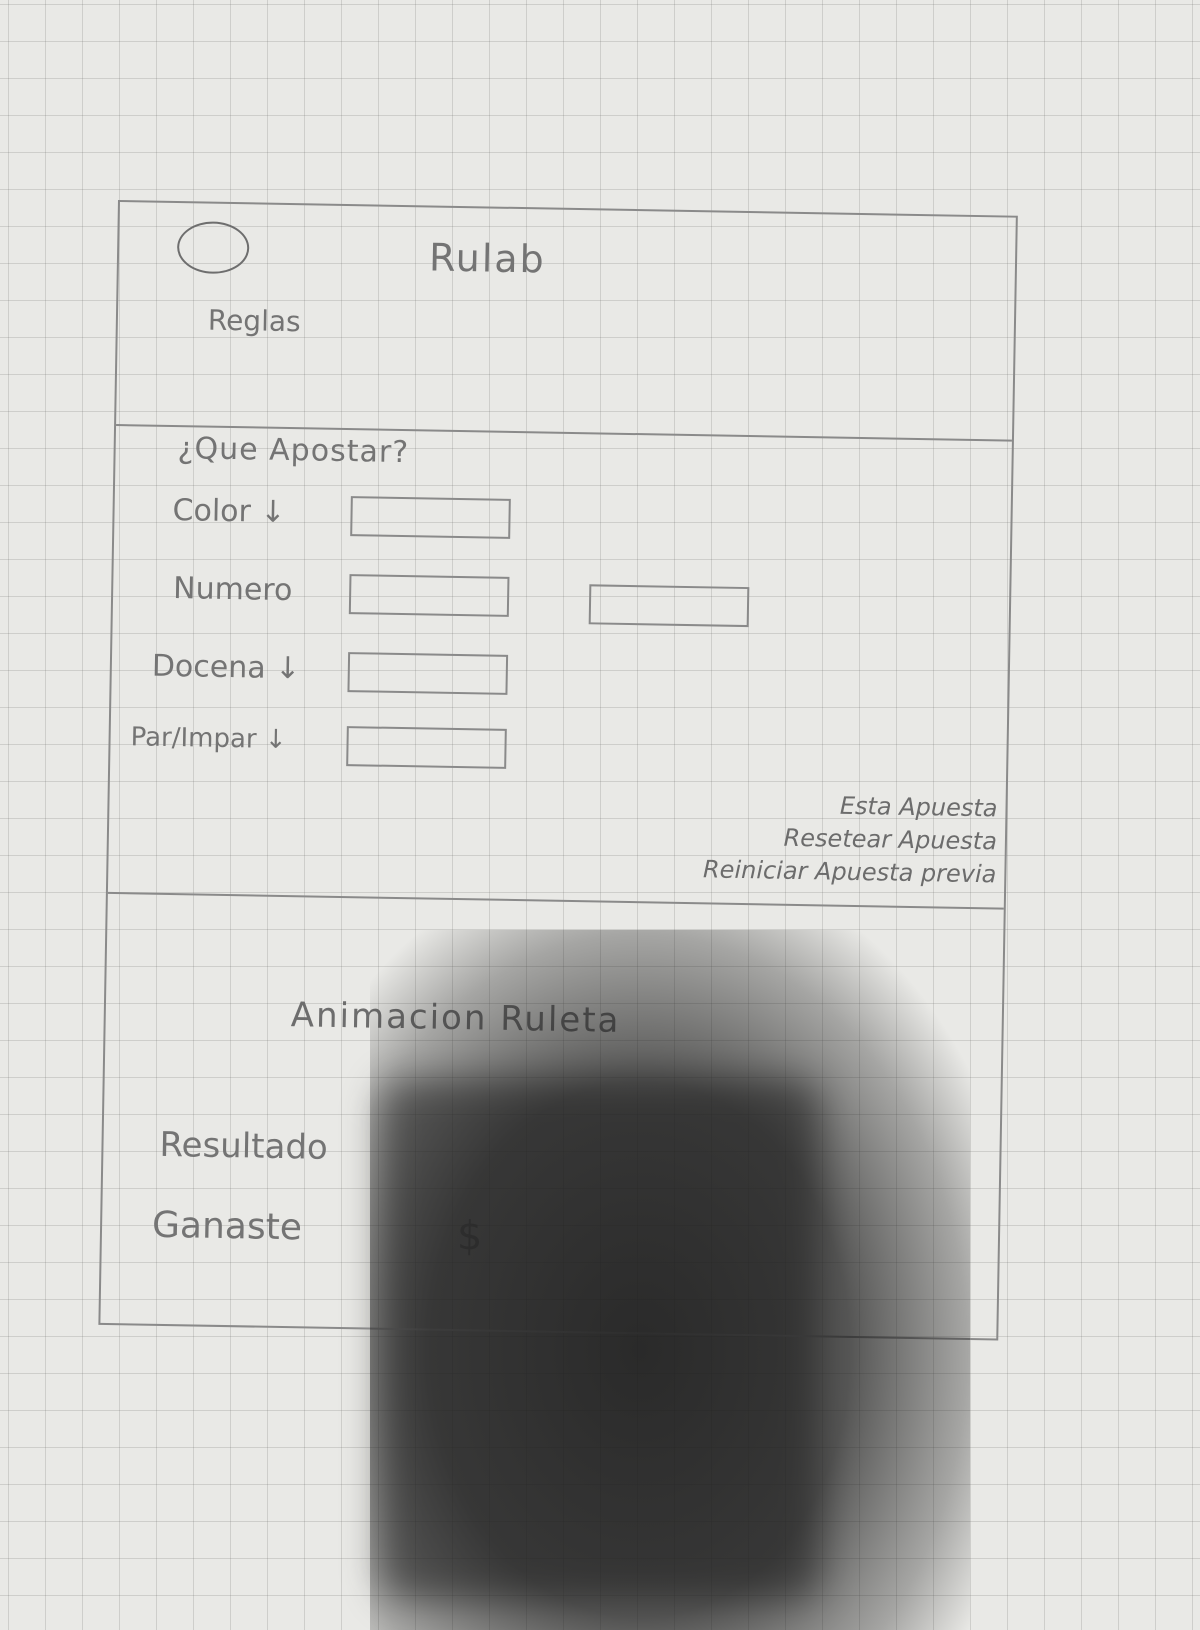 The image size is (1200, 1630). I want to click on place-bet-button: Esta Apuesta, so click(851, 806).